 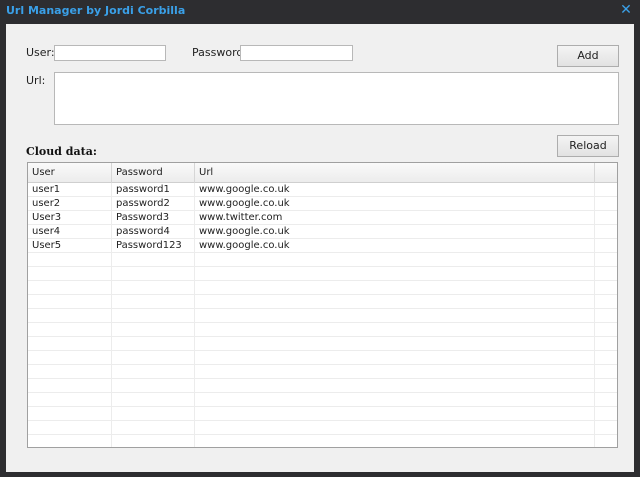 I want to click on table-row: User5 Password123 www.google.co.uk, so click(x=322, y=246).